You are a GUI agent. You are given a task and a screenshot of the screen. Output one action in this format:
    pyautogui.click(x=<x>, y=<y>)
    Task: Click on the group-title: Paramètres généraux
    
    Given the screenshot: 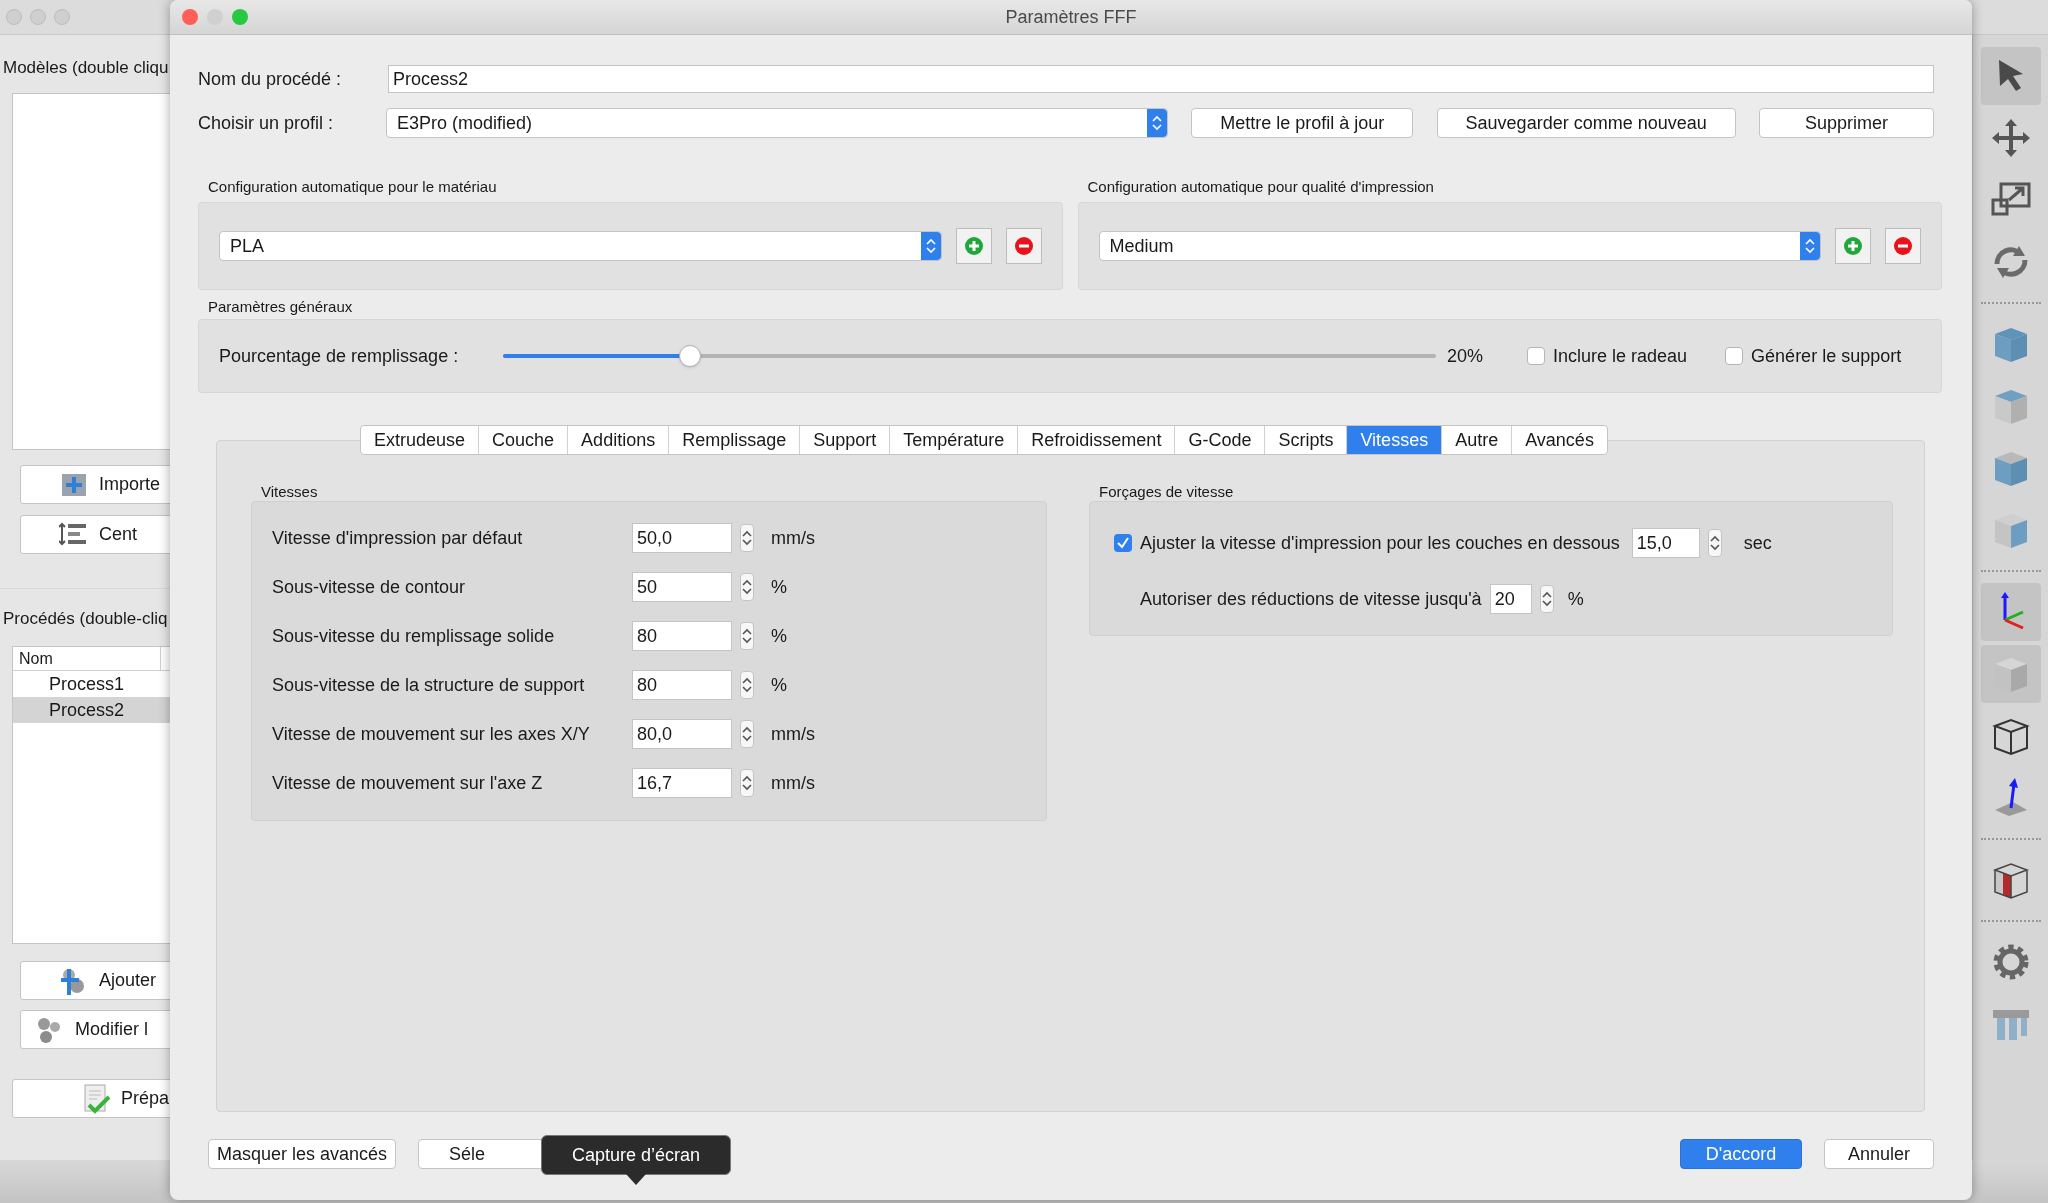 What is the action you would take?
    pyautogui.click(x=280, y=306)
    